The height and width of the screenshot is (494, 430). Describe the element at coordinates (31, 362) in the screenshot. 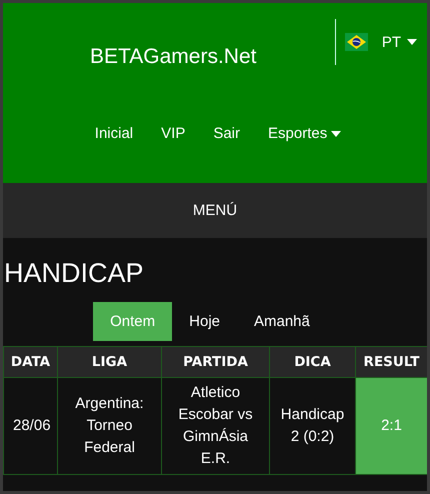

I see `column-header: DATA` at that location.